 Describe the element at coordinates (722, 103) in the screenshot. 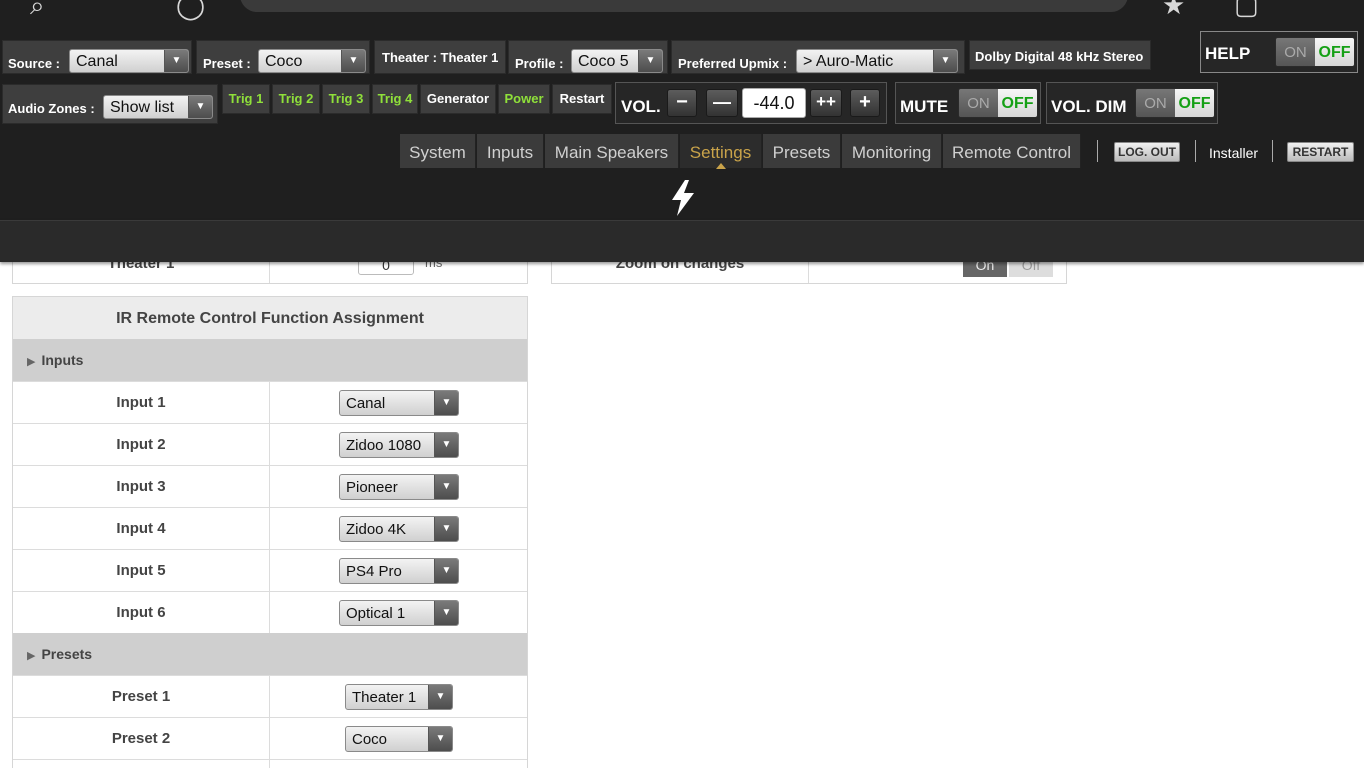

I see `volume-down-big-button: —` at that location.